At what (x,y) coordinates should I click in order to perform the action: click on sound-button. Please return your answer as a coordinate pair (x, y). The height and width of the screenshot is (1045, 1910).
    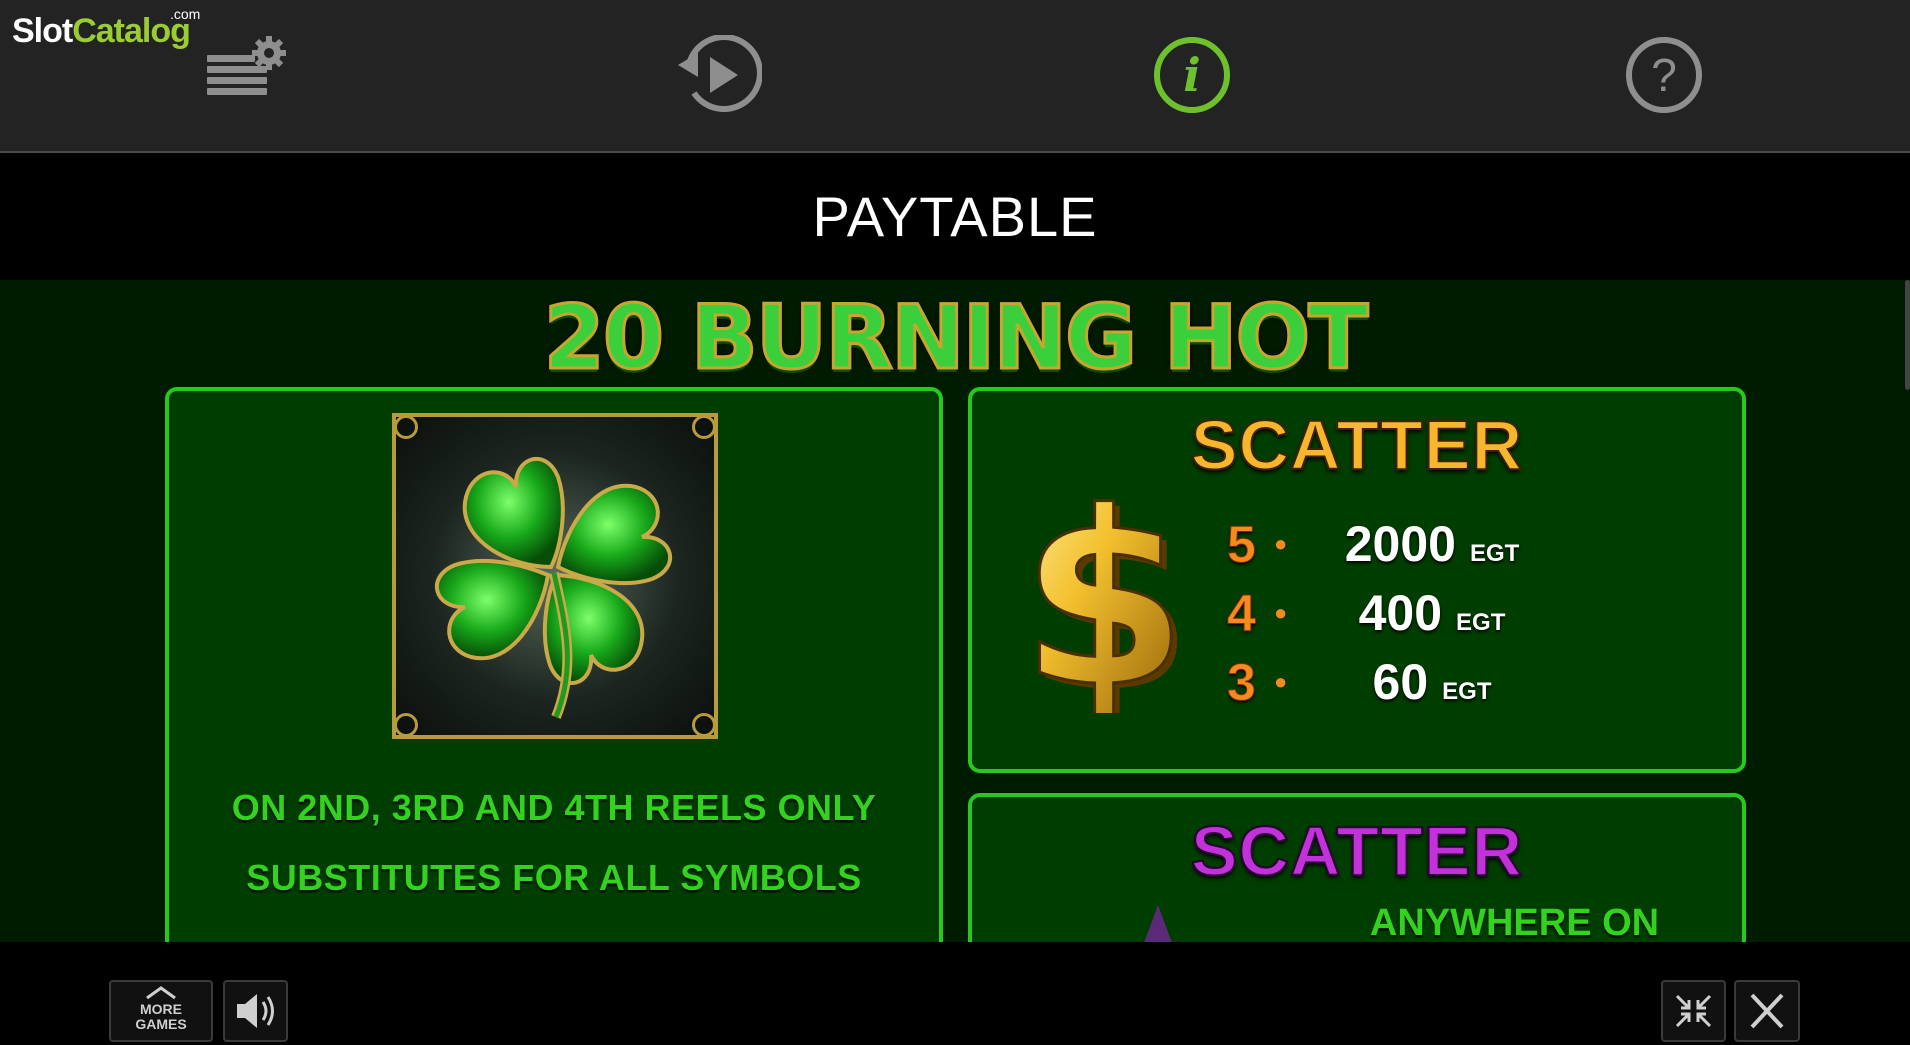
    Looking at the image, I should click on (255, 1011).